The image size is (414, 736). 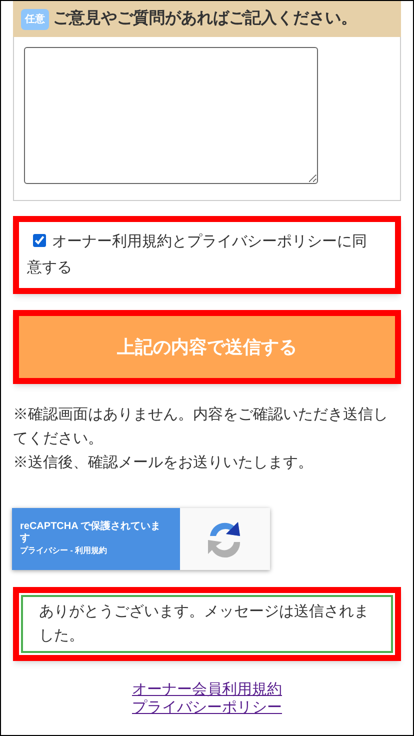 What do you see at coordinates (207, 624) in the screenshot?
I see `success-message: ありがとうございます。メッセージは送信されました。` at bounding box center [207, 624].